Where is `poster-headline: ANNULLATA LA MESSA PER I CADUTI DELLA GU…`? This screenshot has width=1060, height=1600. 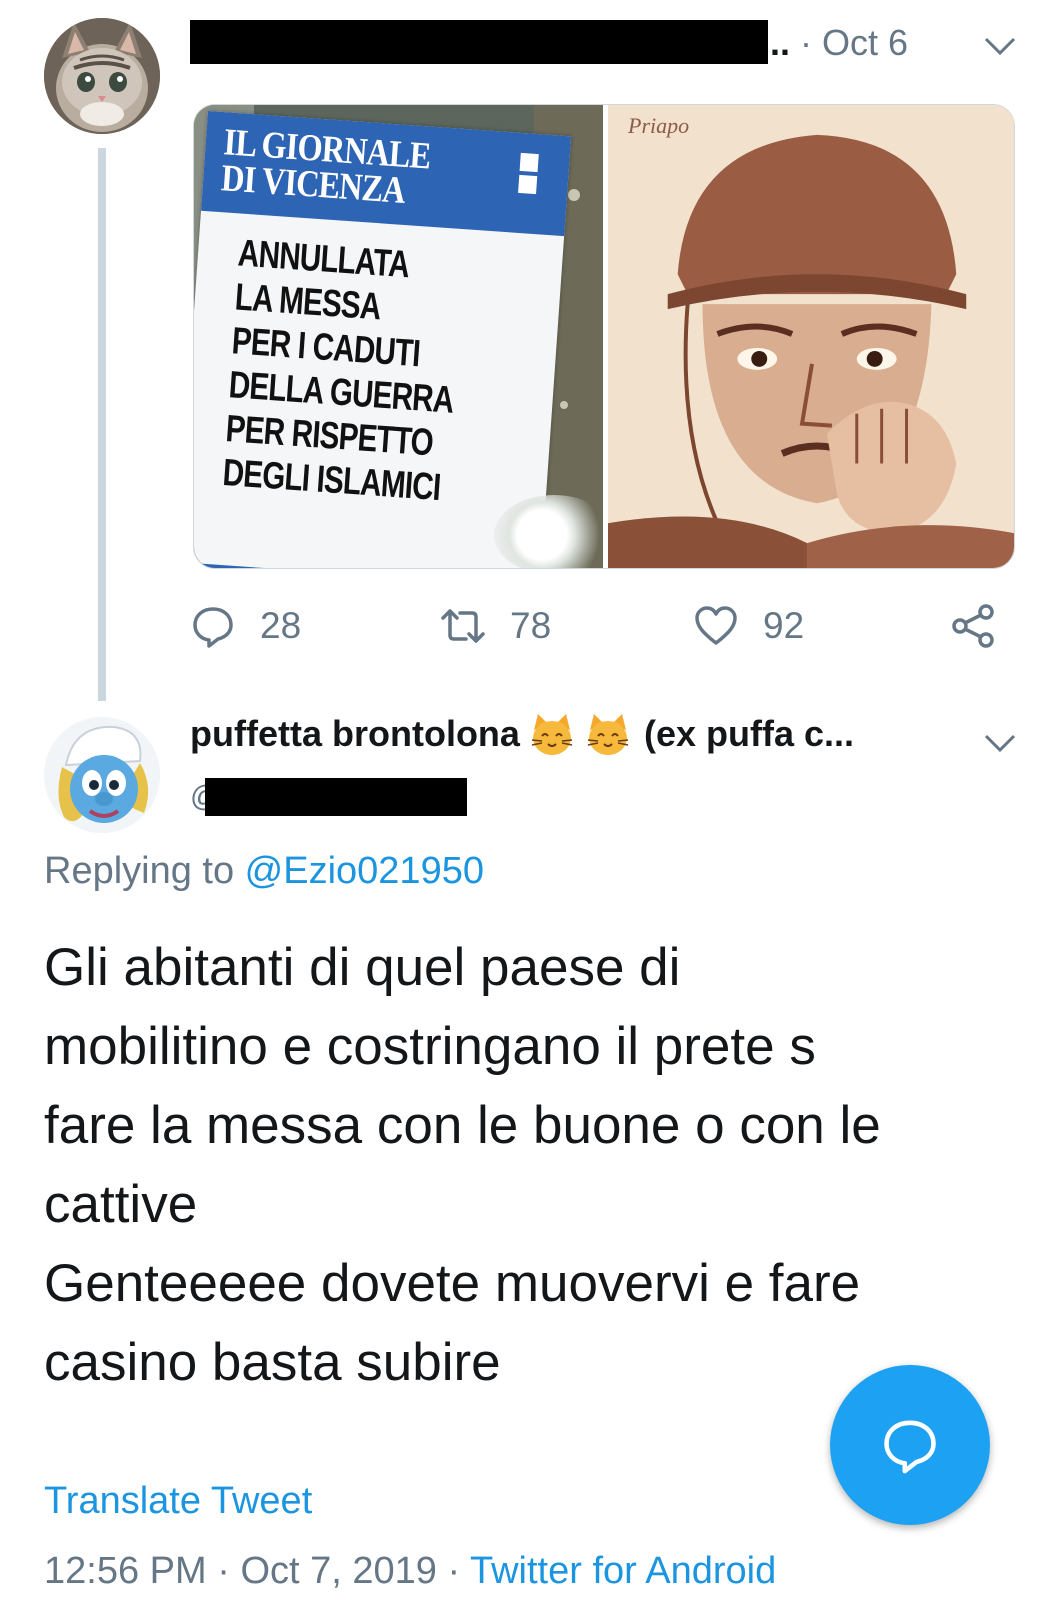
poster-headline: ANNULLATA LA MESSA PER I CADUTI DELLA GU… is located at coordinates (338, 371).